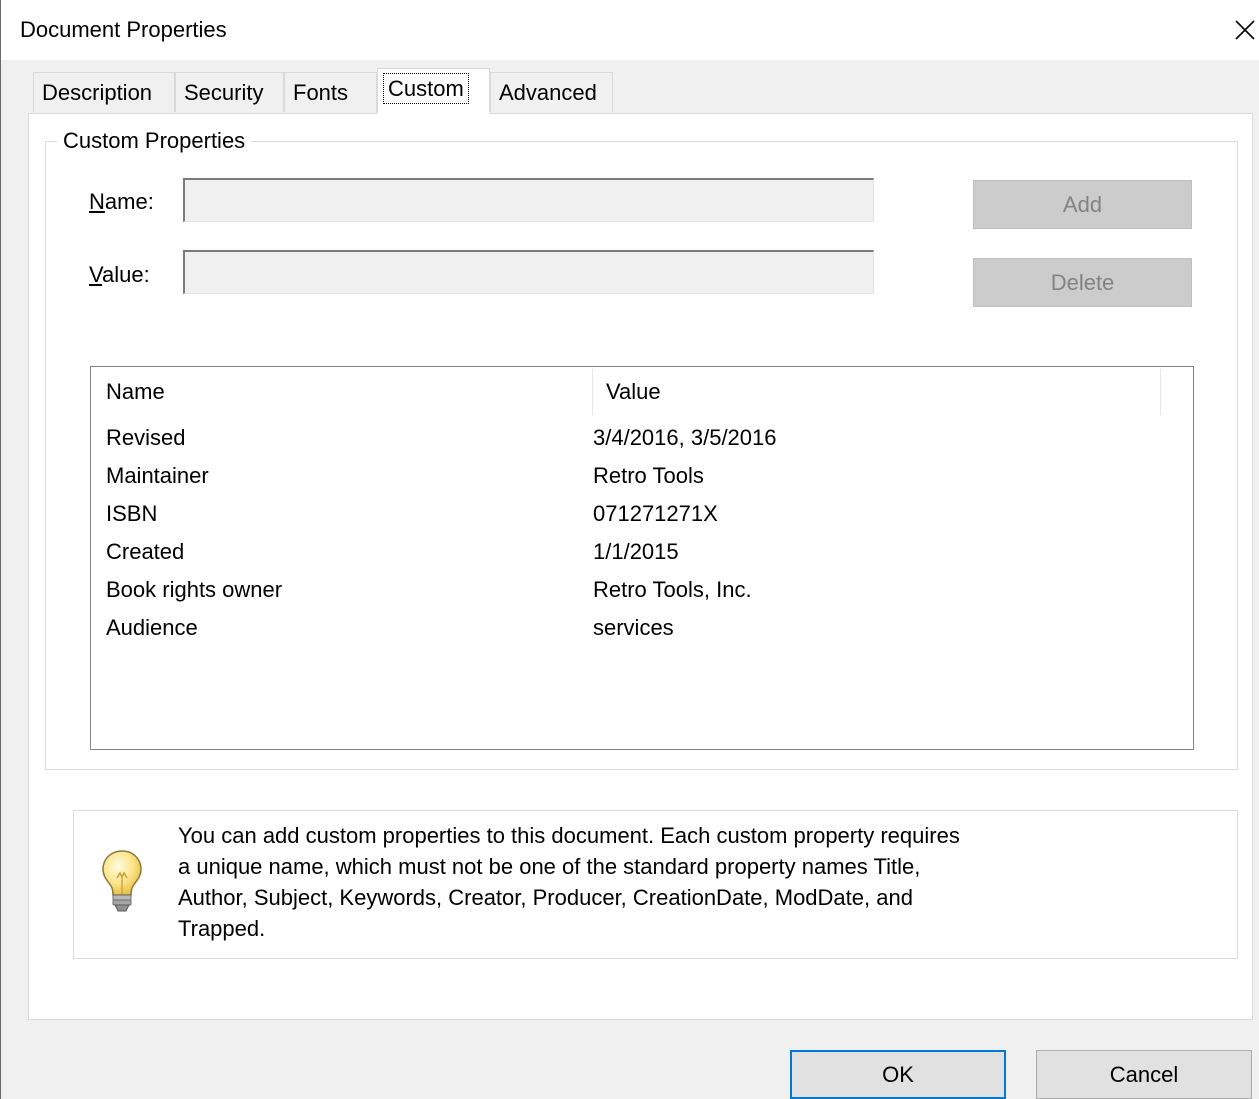 Image resolution: width=1259 pixels, height=1099 pixels. Describe the element at coordinates (685, 437) in the screenshot. I see `property-value: 3/4/2016, 3/5/2016` at that location.